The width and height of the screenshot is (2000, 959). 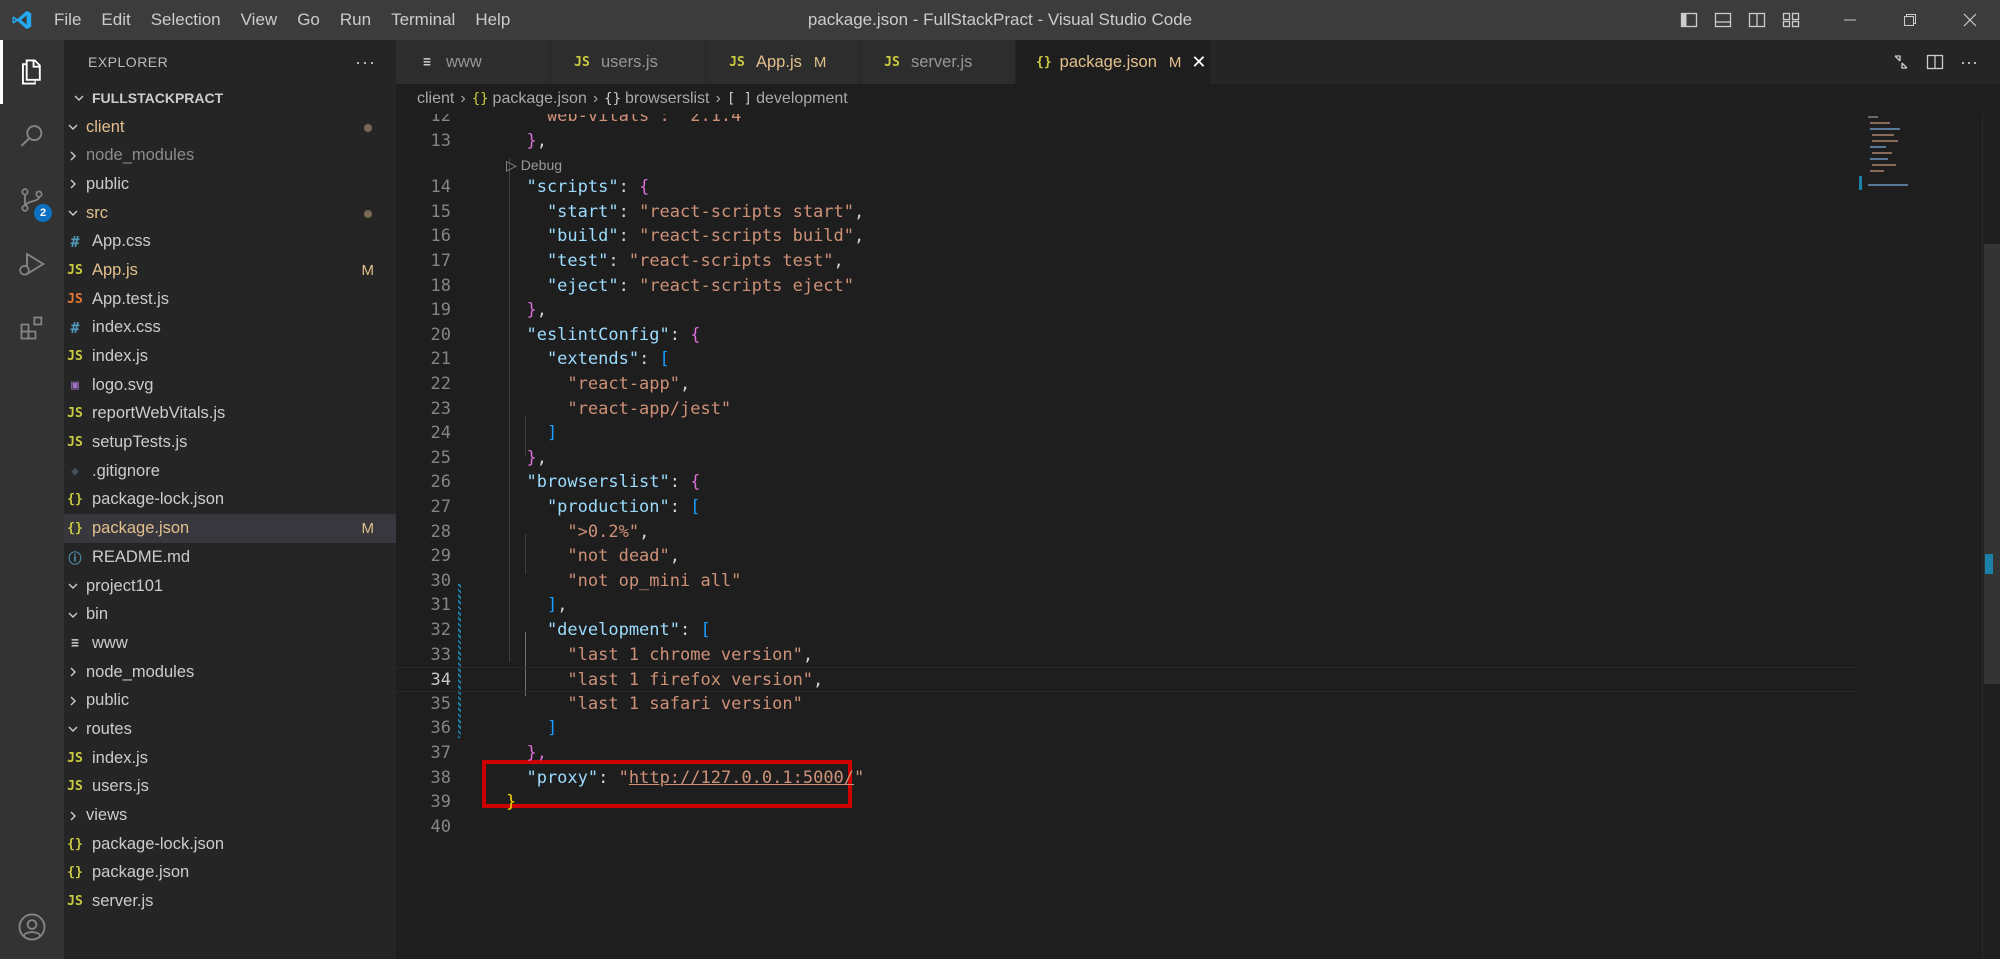 I want to click on tree-file: # App.css, so click(x=230, y=241).